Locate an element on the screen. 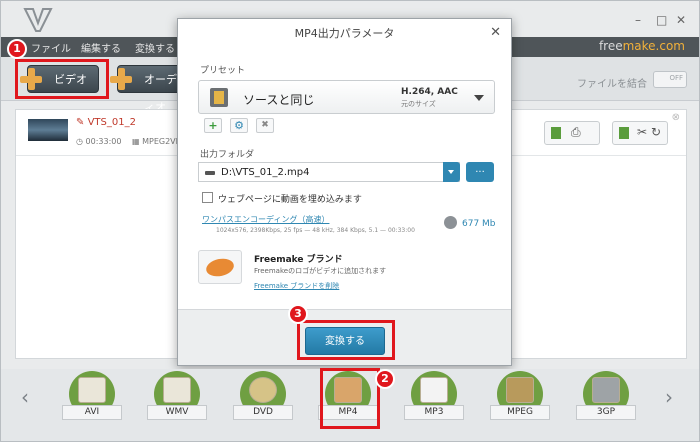  output-path-field: D:\VTS_01_2.mp4 is located at coordinates (329, 172).